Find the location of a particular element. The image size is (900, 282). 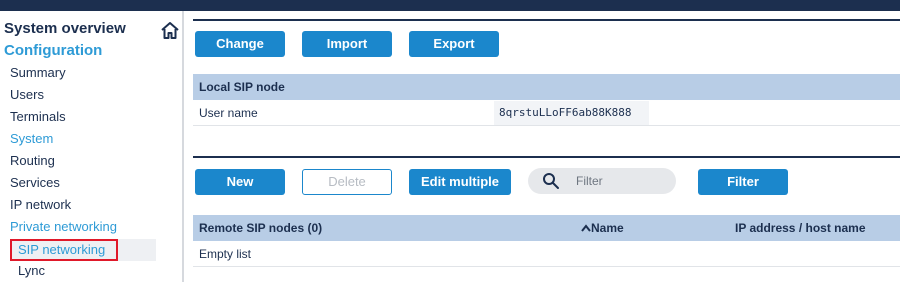

column-header-name: Name is located at coordinates (602, 228).